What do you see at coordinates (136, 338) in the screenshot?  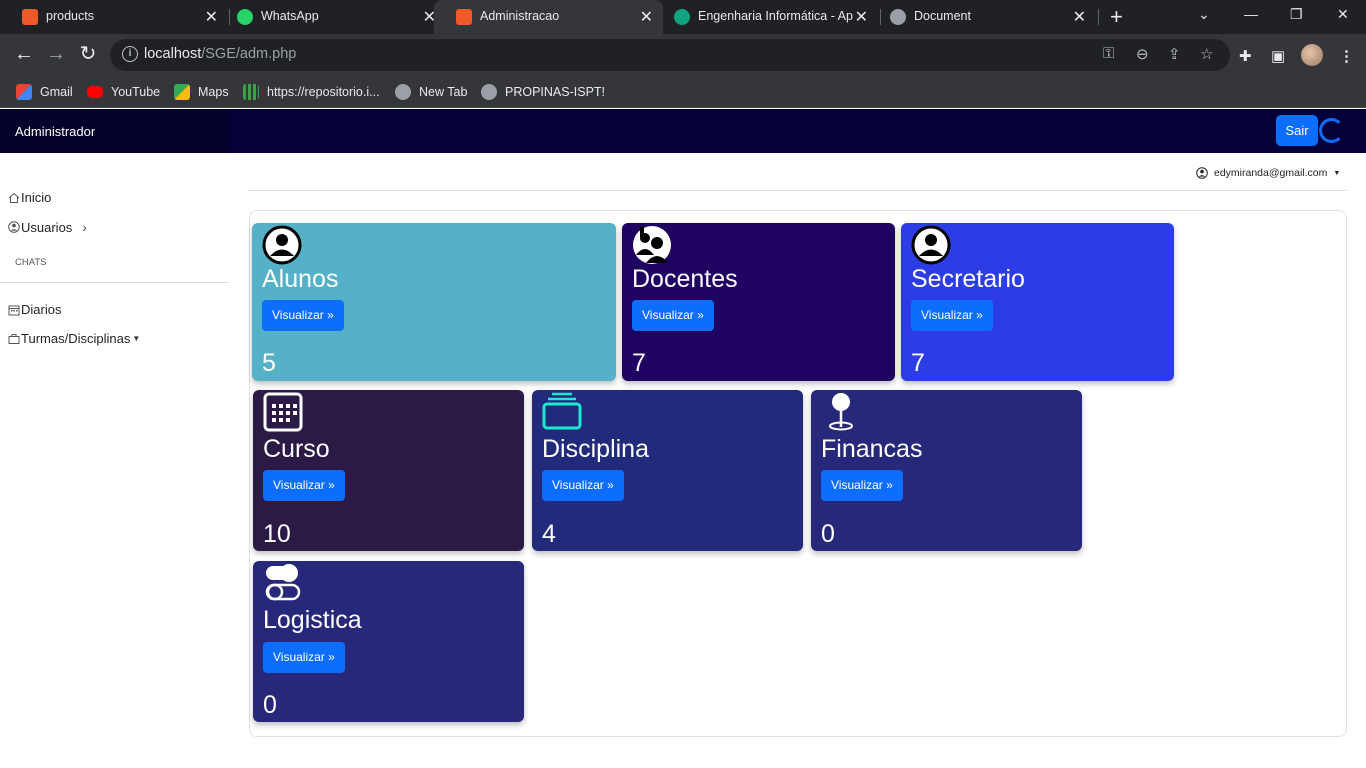 I see `caret-down-icon: ▼` at bounding box center [136, 338].